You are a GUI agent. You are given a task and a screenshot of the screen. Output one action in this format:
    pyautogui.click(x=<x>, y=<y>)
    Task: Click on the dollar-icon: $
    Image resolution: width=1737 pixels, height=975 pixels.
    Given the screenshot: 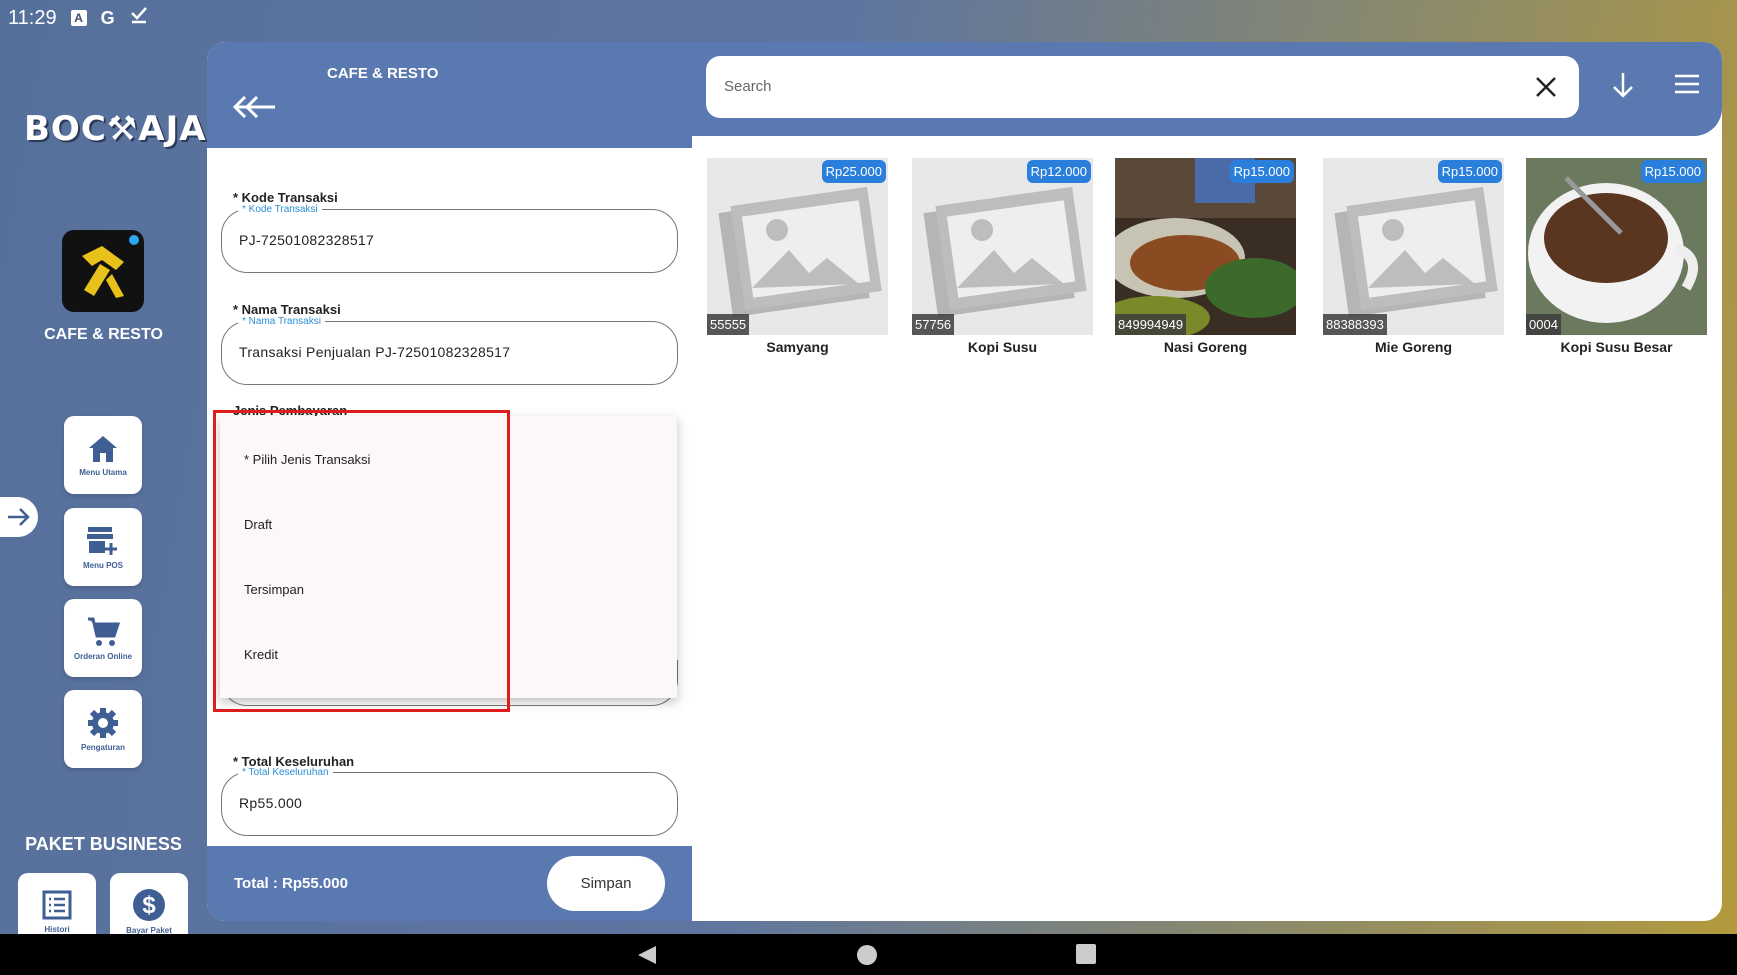 What is the action you would take?
    pyautogui.click(x=149, y=904)
    